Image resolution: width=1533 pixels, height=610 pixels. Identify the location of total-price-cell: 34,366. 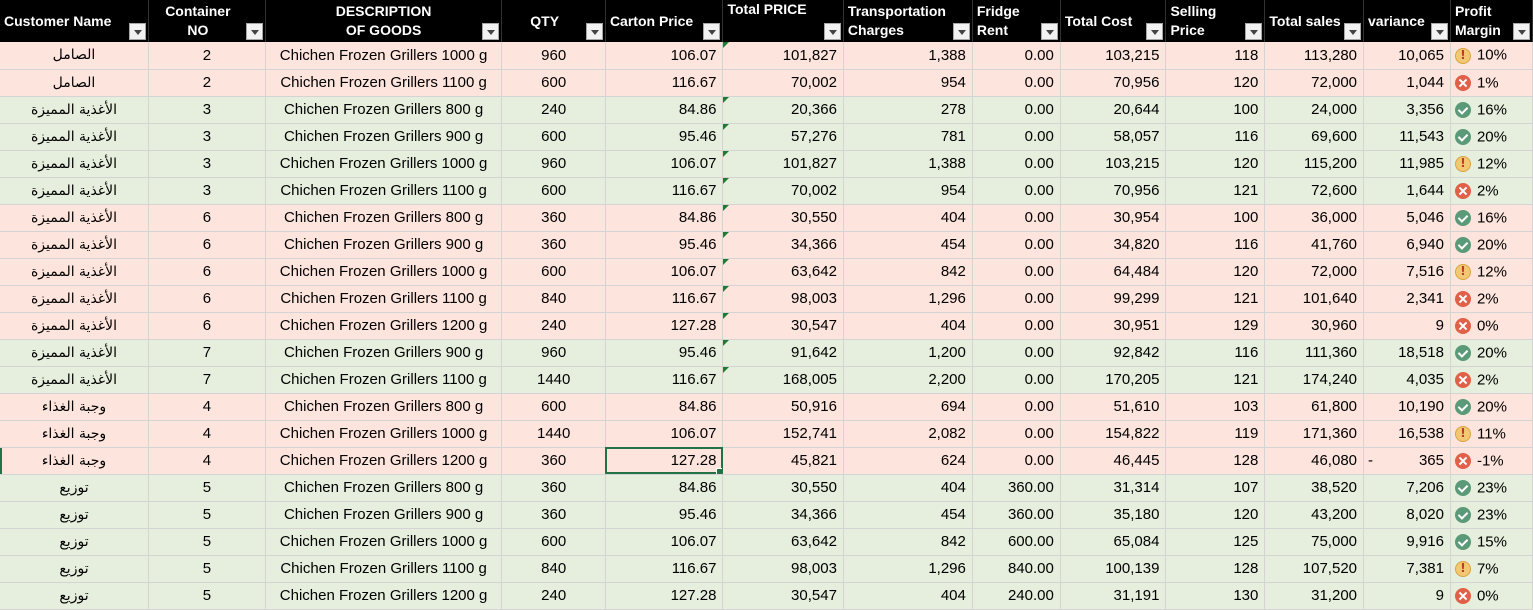
(783, 245).